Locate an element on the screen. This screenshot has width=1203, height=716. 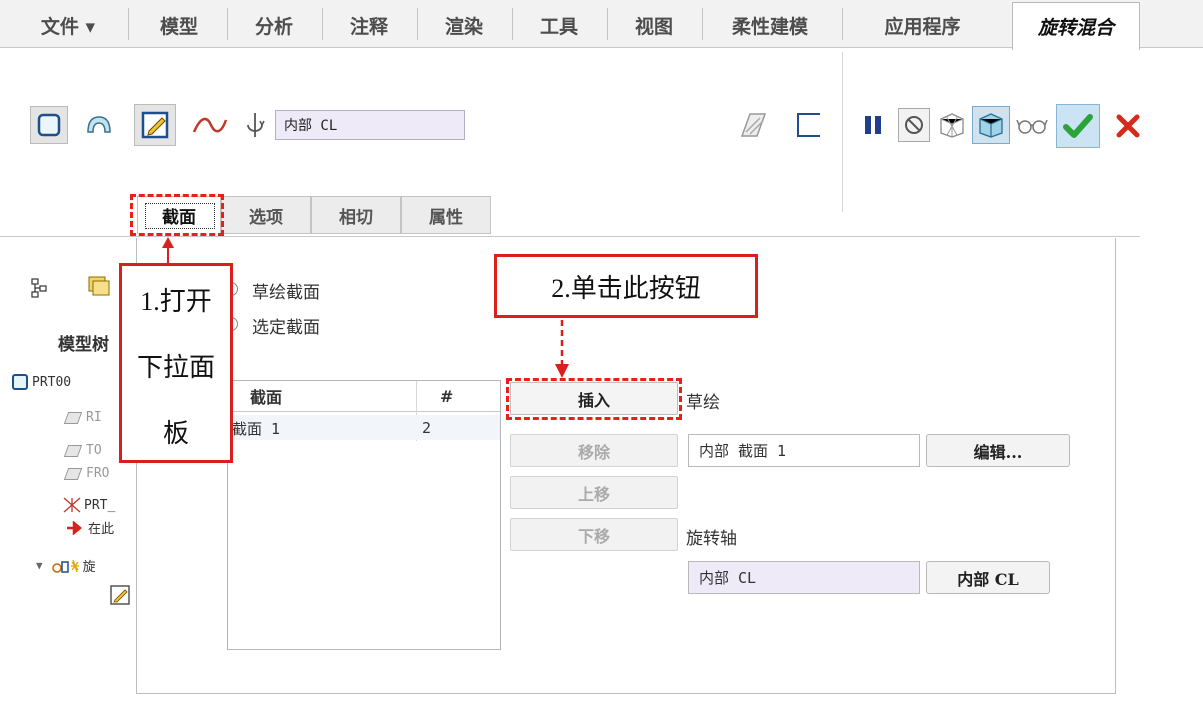
remove-material-button is located at coordinates (808, 125).